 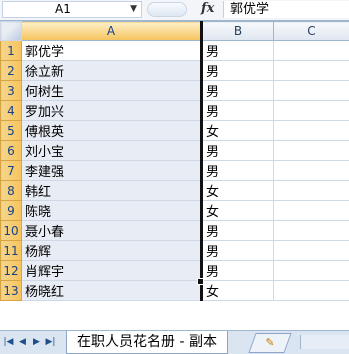 What do you see at coordinates (112, 211) in the screenshot?
I see `cell-a: 陈晓` at bounding box center [112, 211].